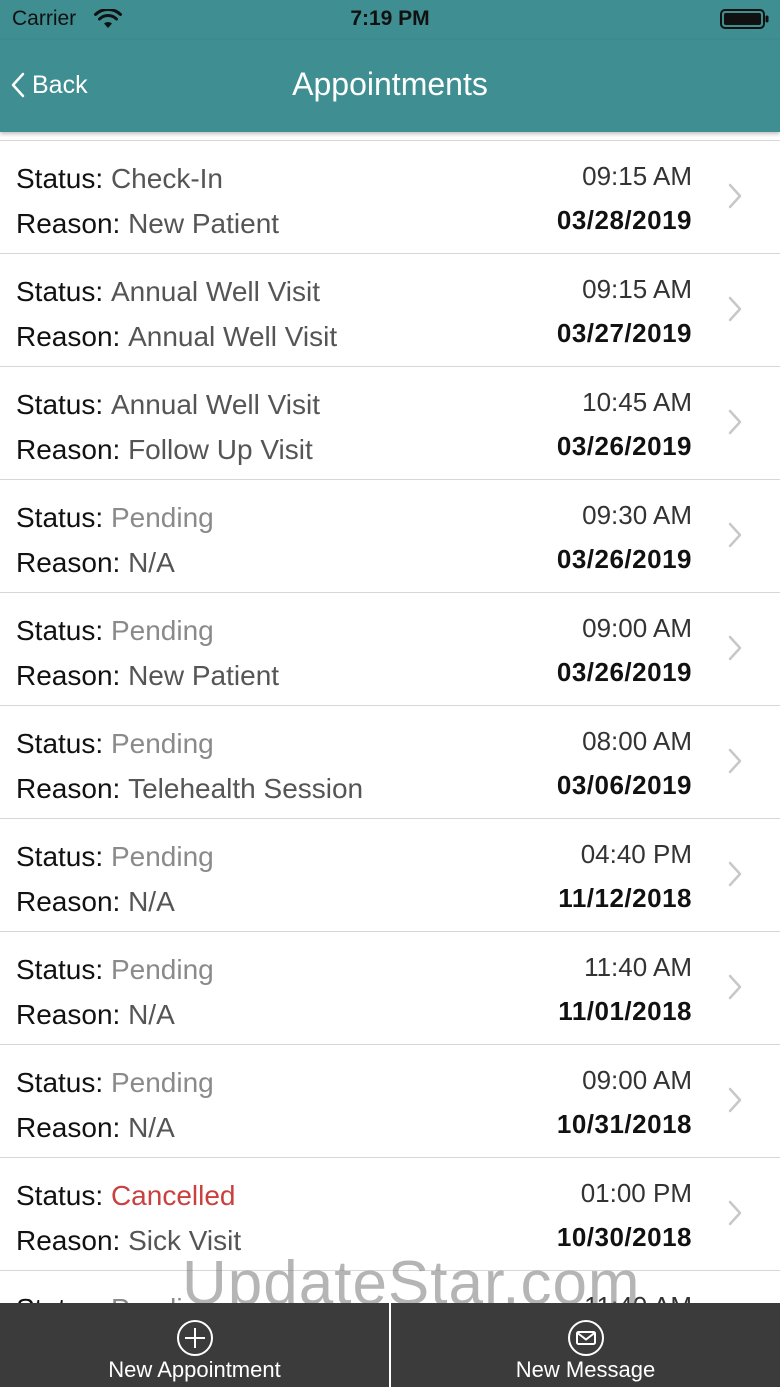 This screenshot has width=780, height=1387. I want to click on appointment-date: 03/28/2019, so click(624, 220).